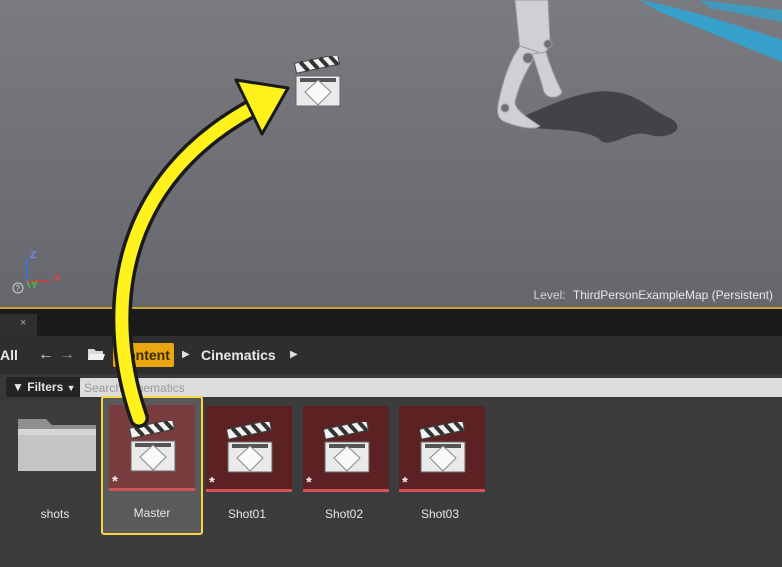  I want to click on close-icon: ×, so click(23, 323).